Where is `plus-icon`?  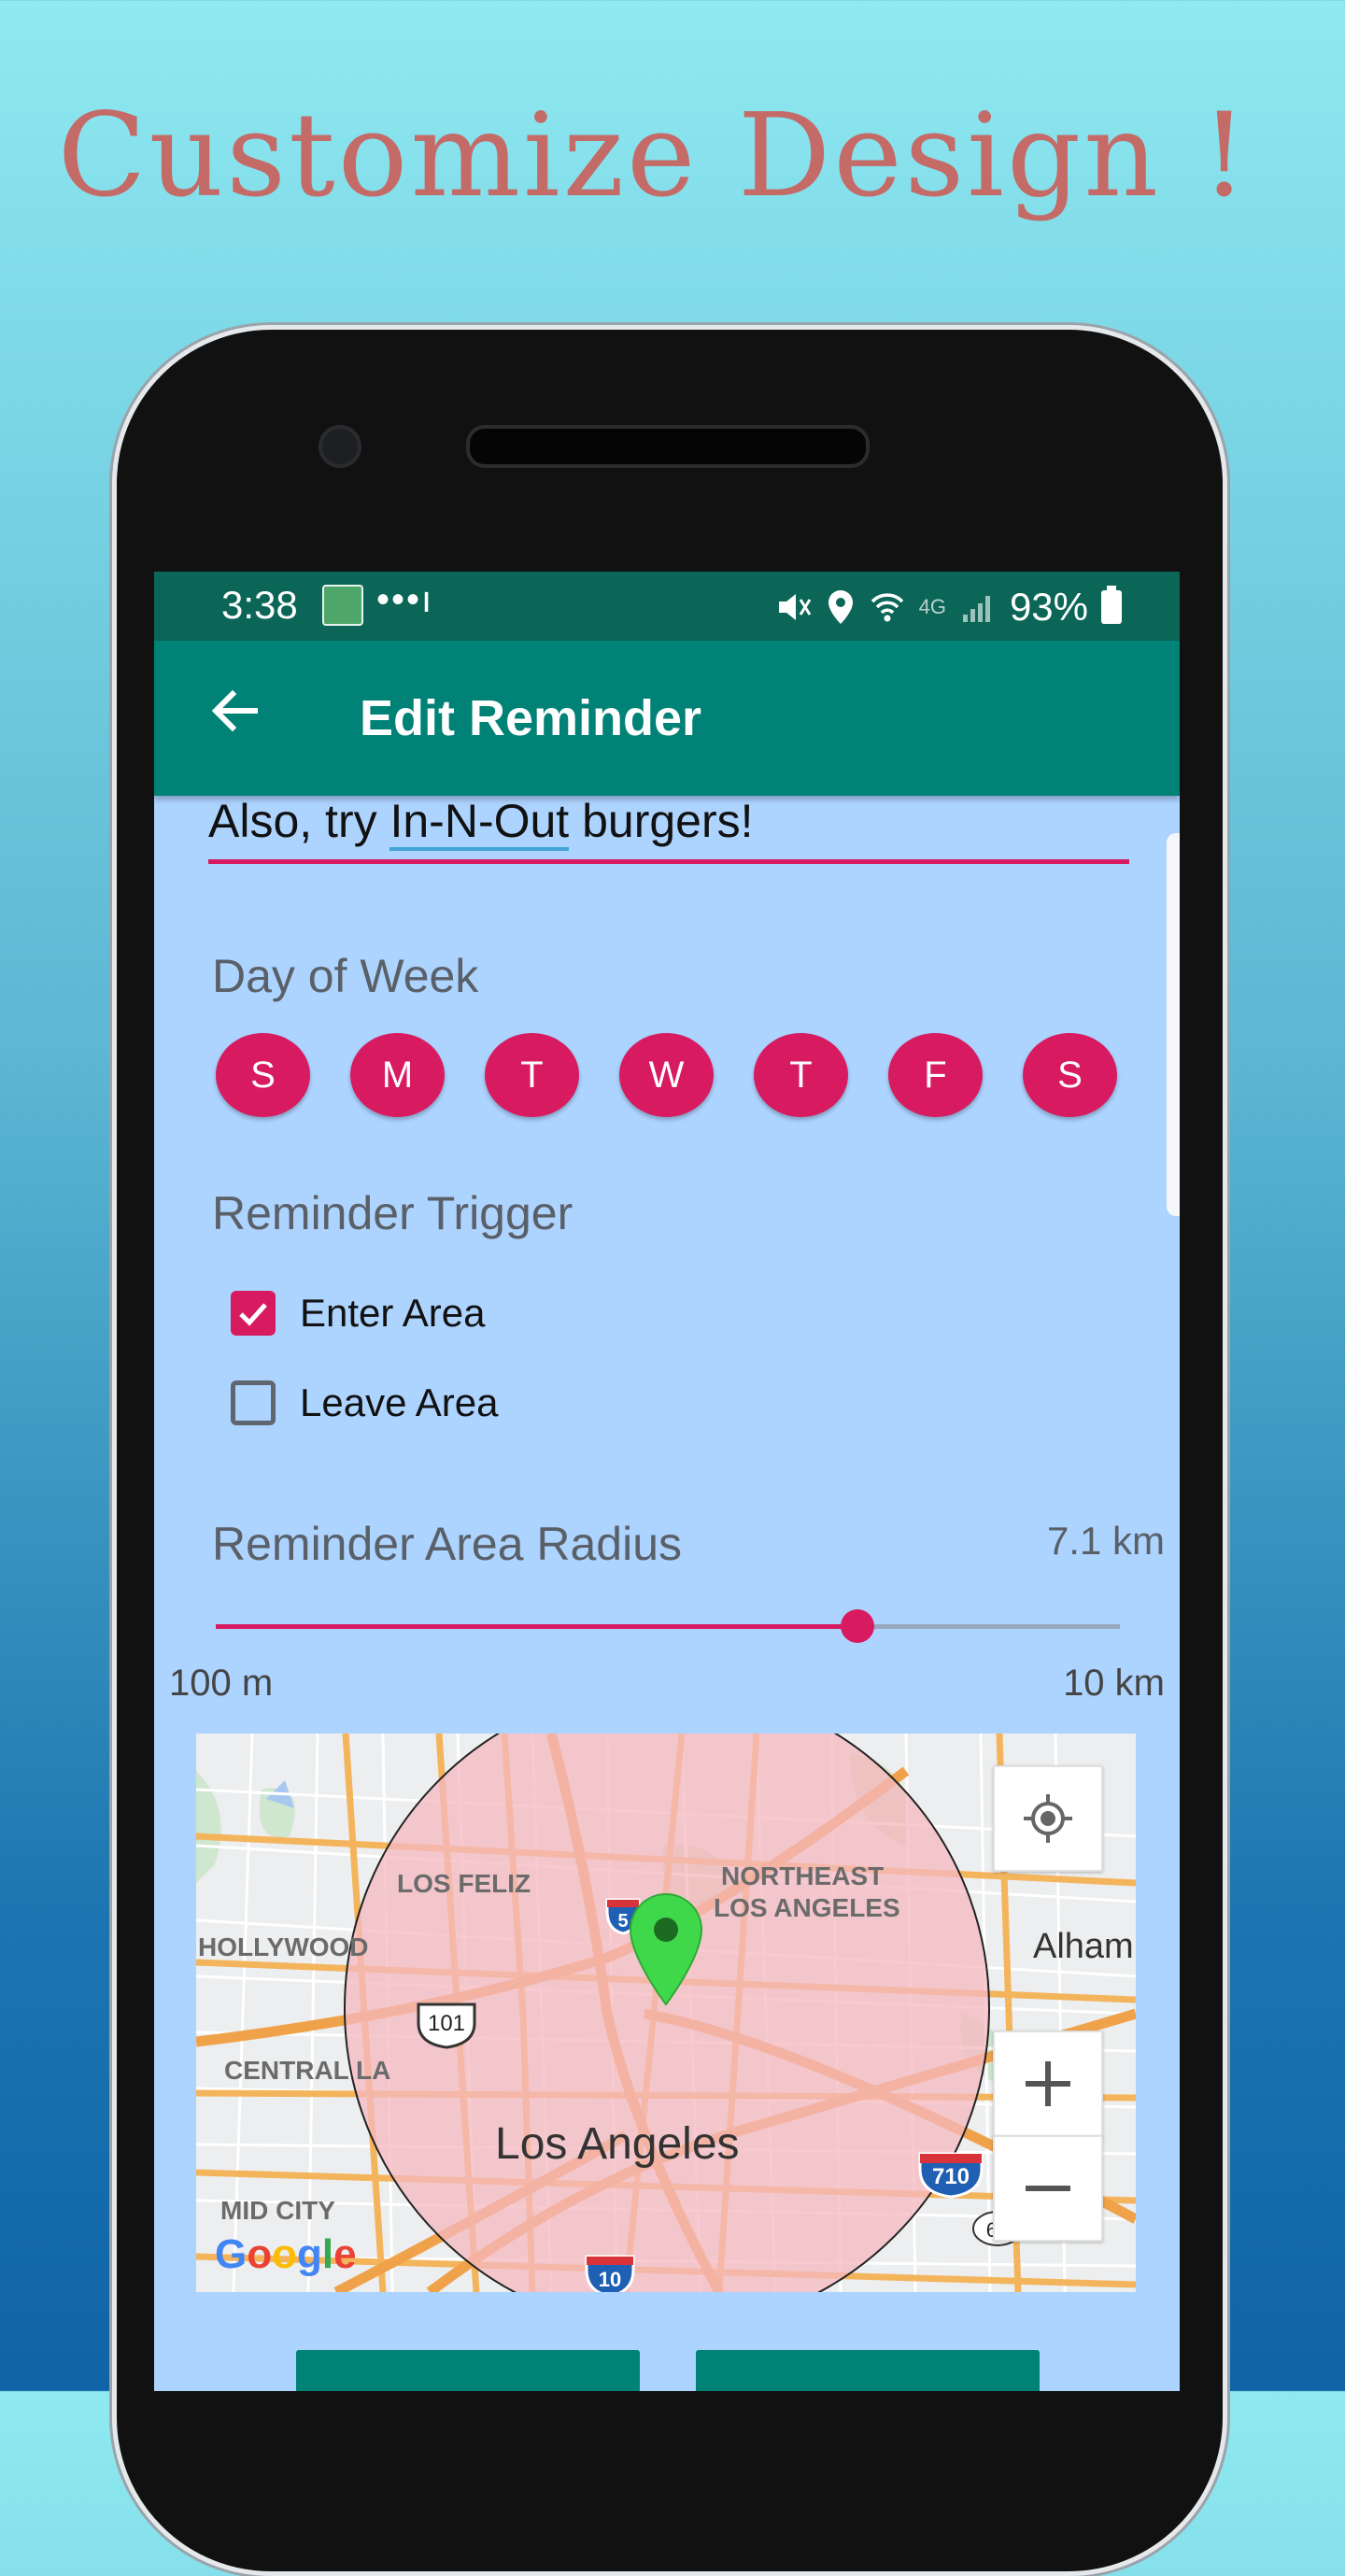
plus-icon is located at coordinates (1048, 2083).